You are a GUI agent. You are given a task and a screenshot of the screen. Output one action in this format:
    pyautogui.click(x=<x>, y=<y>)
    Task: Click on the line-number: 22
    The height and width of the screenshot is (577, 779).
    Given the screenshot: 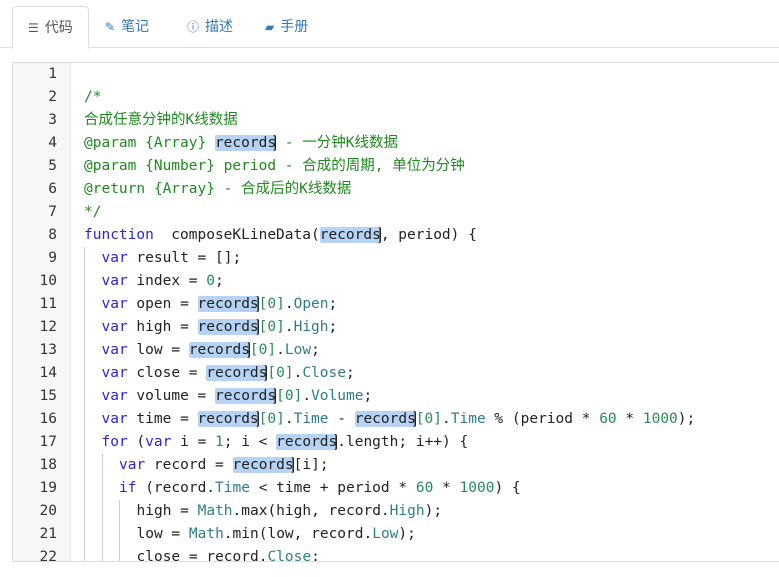 What is the action you would take?
    pyautogui.click(x=48, y=555)
    